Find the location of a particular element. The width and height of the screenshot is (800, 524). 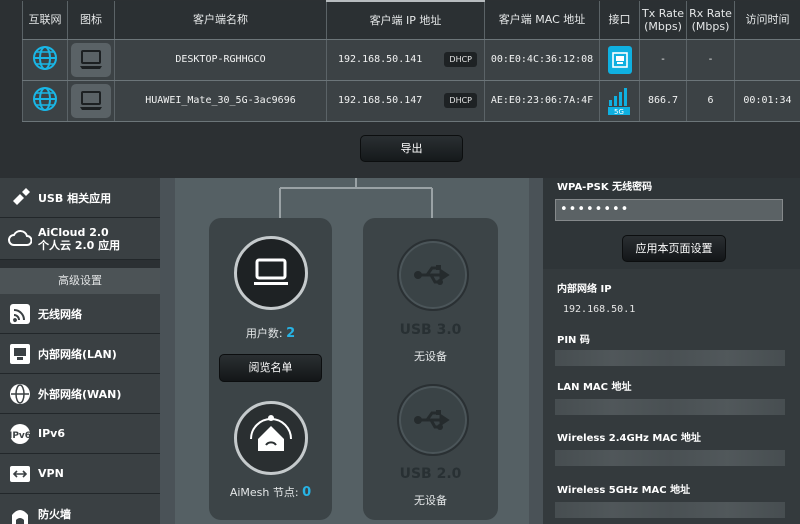

wireless-icon is located at coordinates (20, 314).